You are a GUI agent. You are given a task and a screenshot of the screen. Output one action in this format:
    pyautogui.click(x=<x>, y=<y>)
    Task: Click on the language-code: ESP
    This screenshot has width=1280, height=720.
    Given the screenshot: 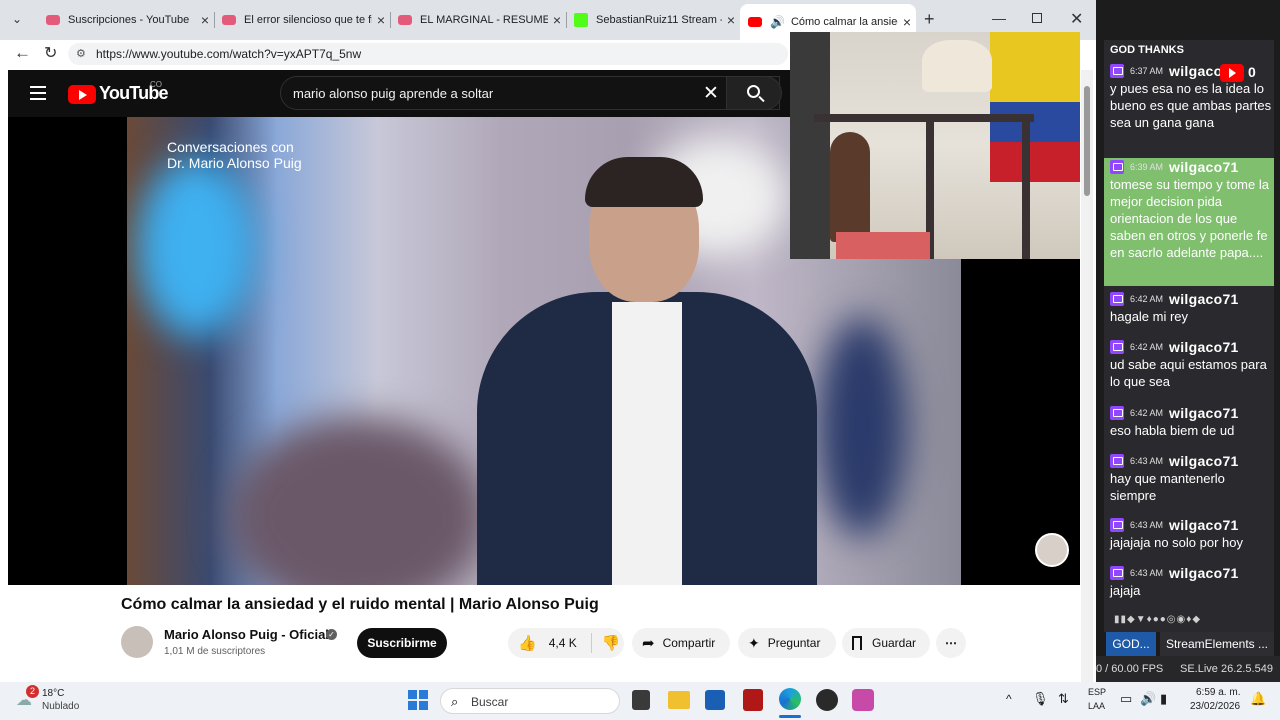 What is the action you would take?
    pyautogui.click(x=1097, y=692)
    